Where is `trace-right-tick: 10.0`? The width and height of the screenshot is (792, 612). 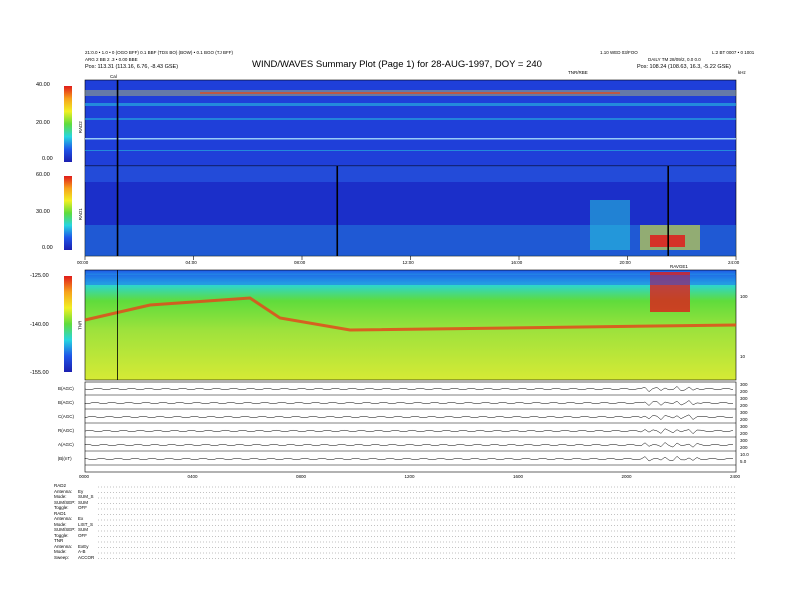 trace-right-tick: 10.0 is located at coordinates (744, 454).